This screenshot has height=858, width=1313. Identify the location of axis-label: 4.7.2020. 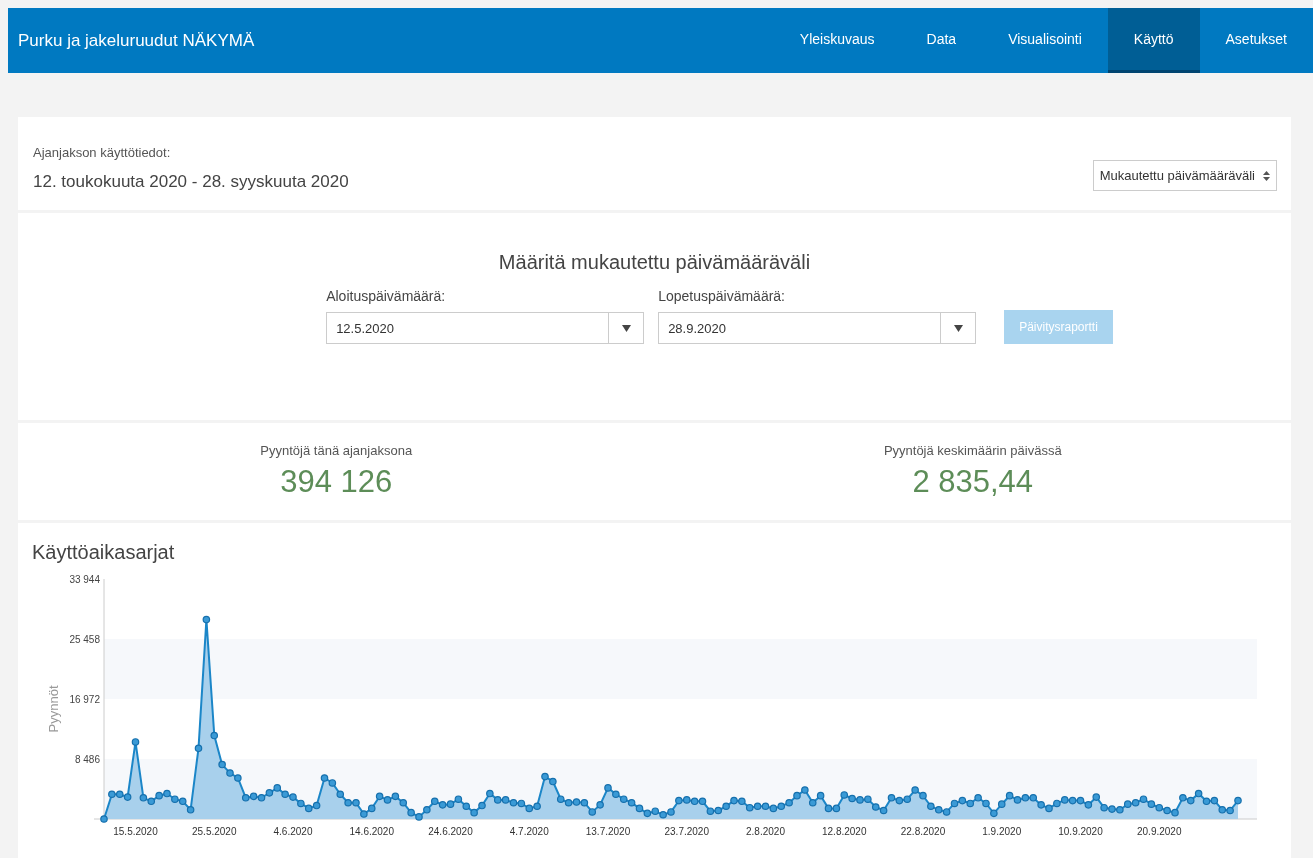
(529, 831).